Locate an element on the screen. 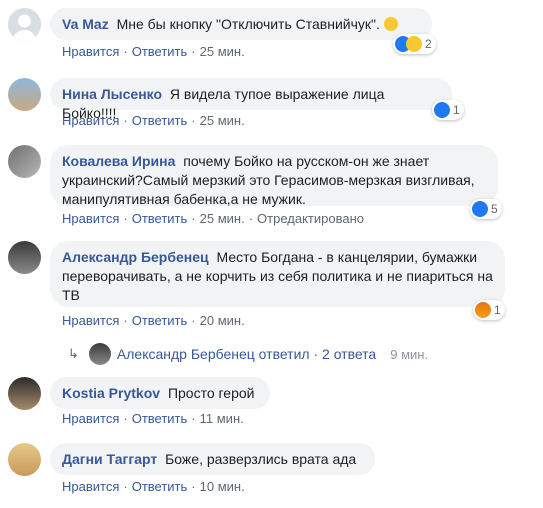 This screenshot has width=543, height=508. haha-icon is located at coordinates (414, 44).